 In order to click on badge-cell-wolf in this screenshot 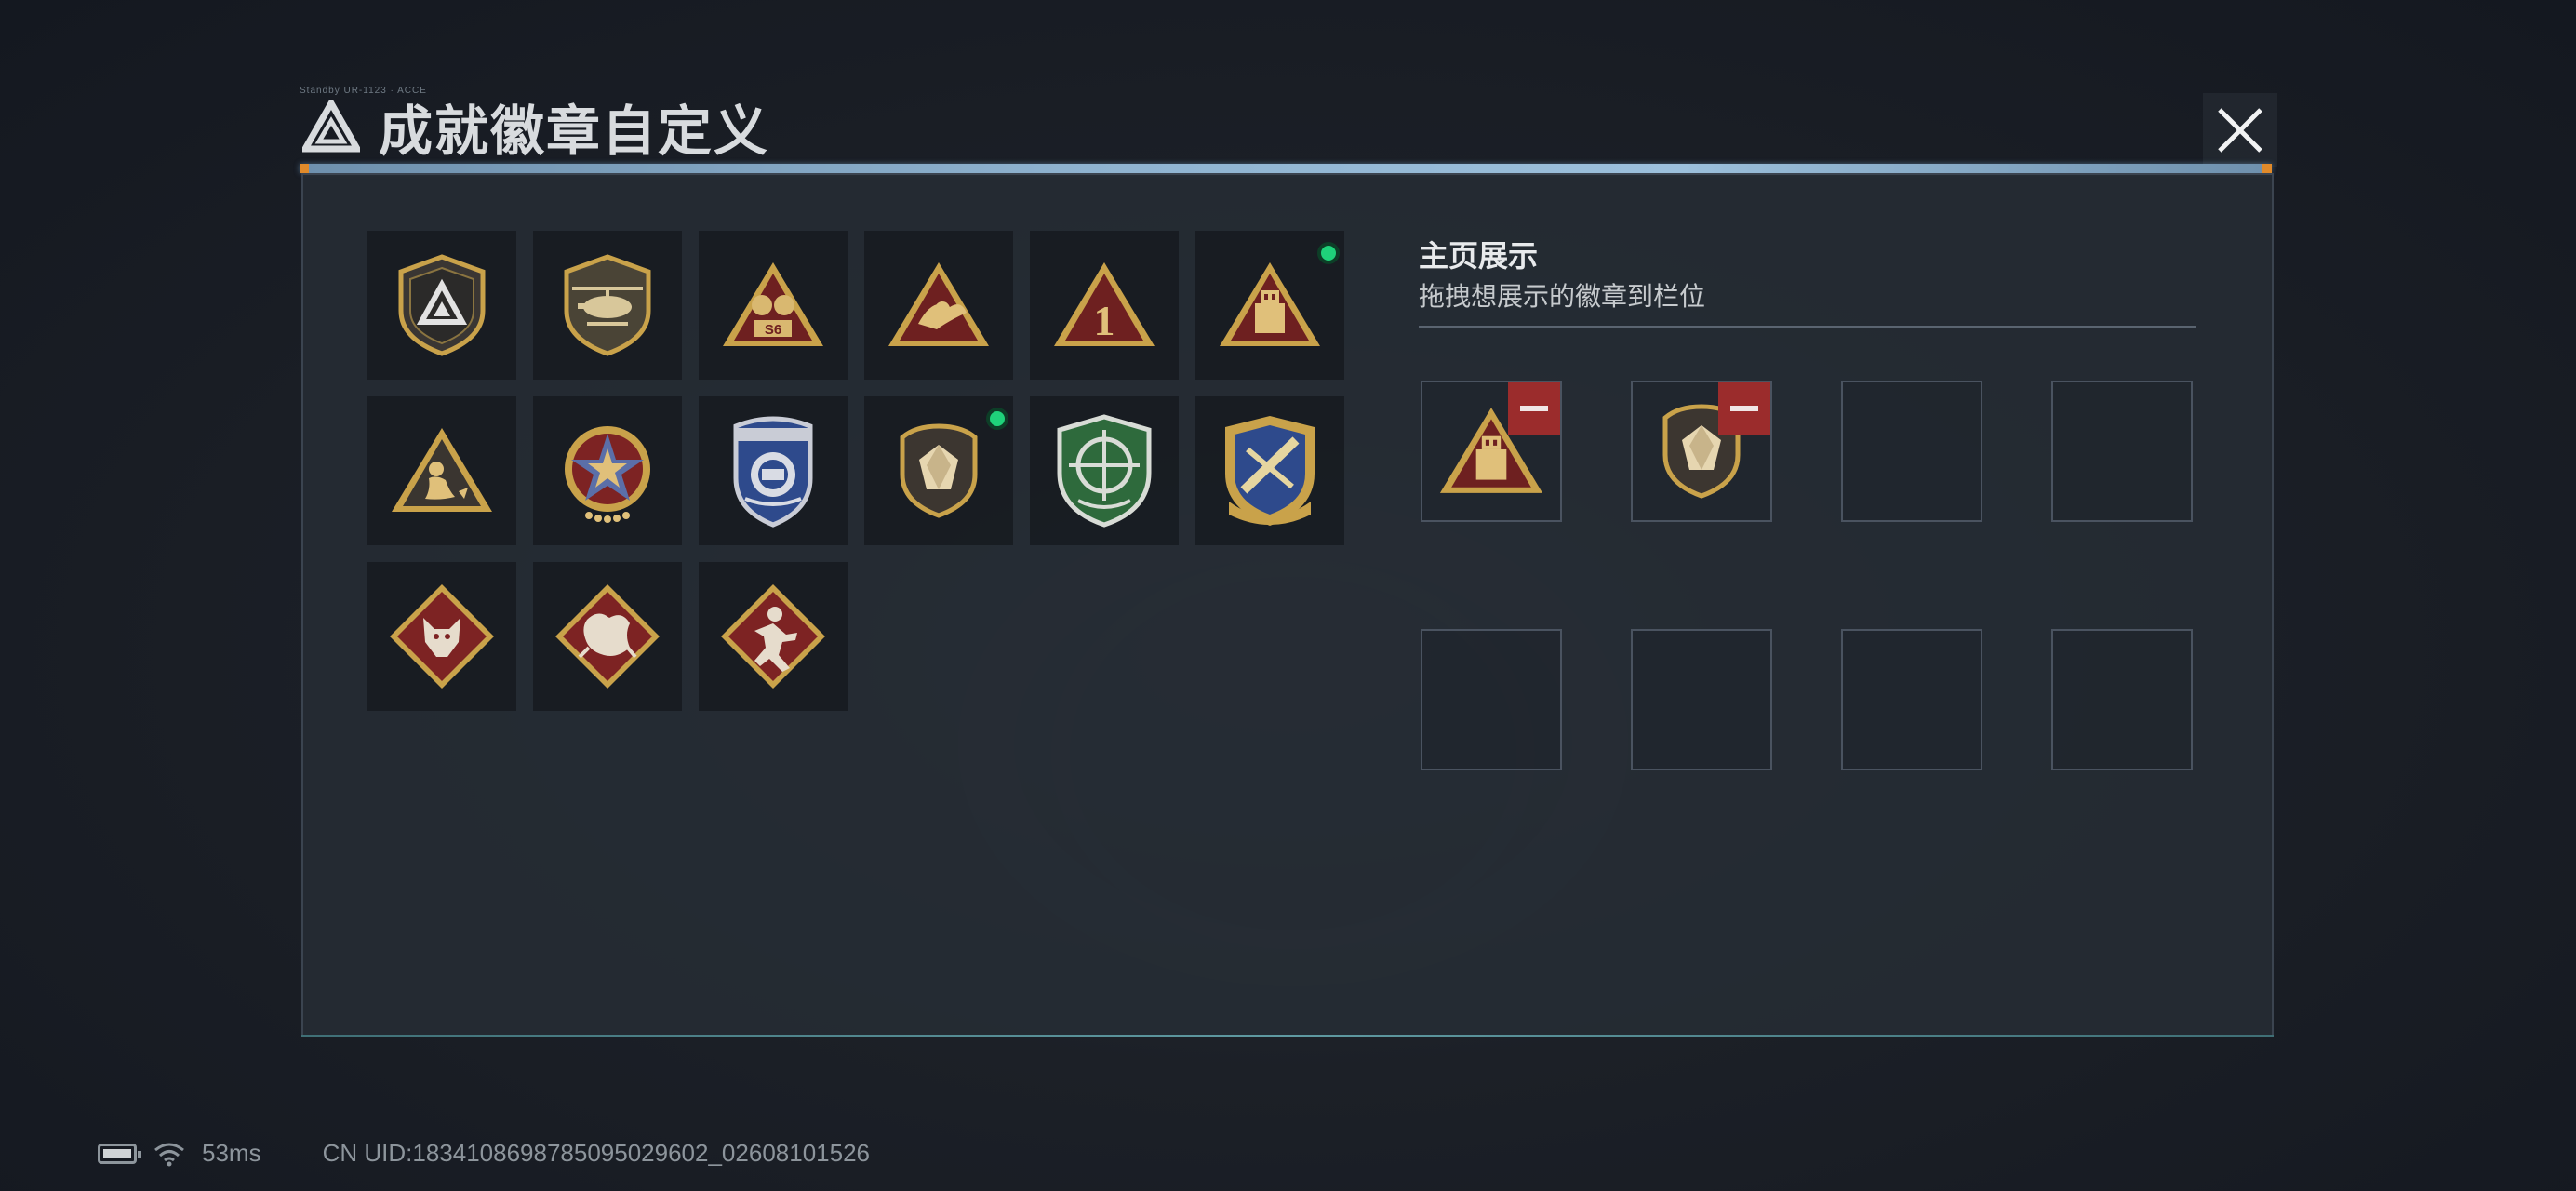, I will do `click(441, 636)`.